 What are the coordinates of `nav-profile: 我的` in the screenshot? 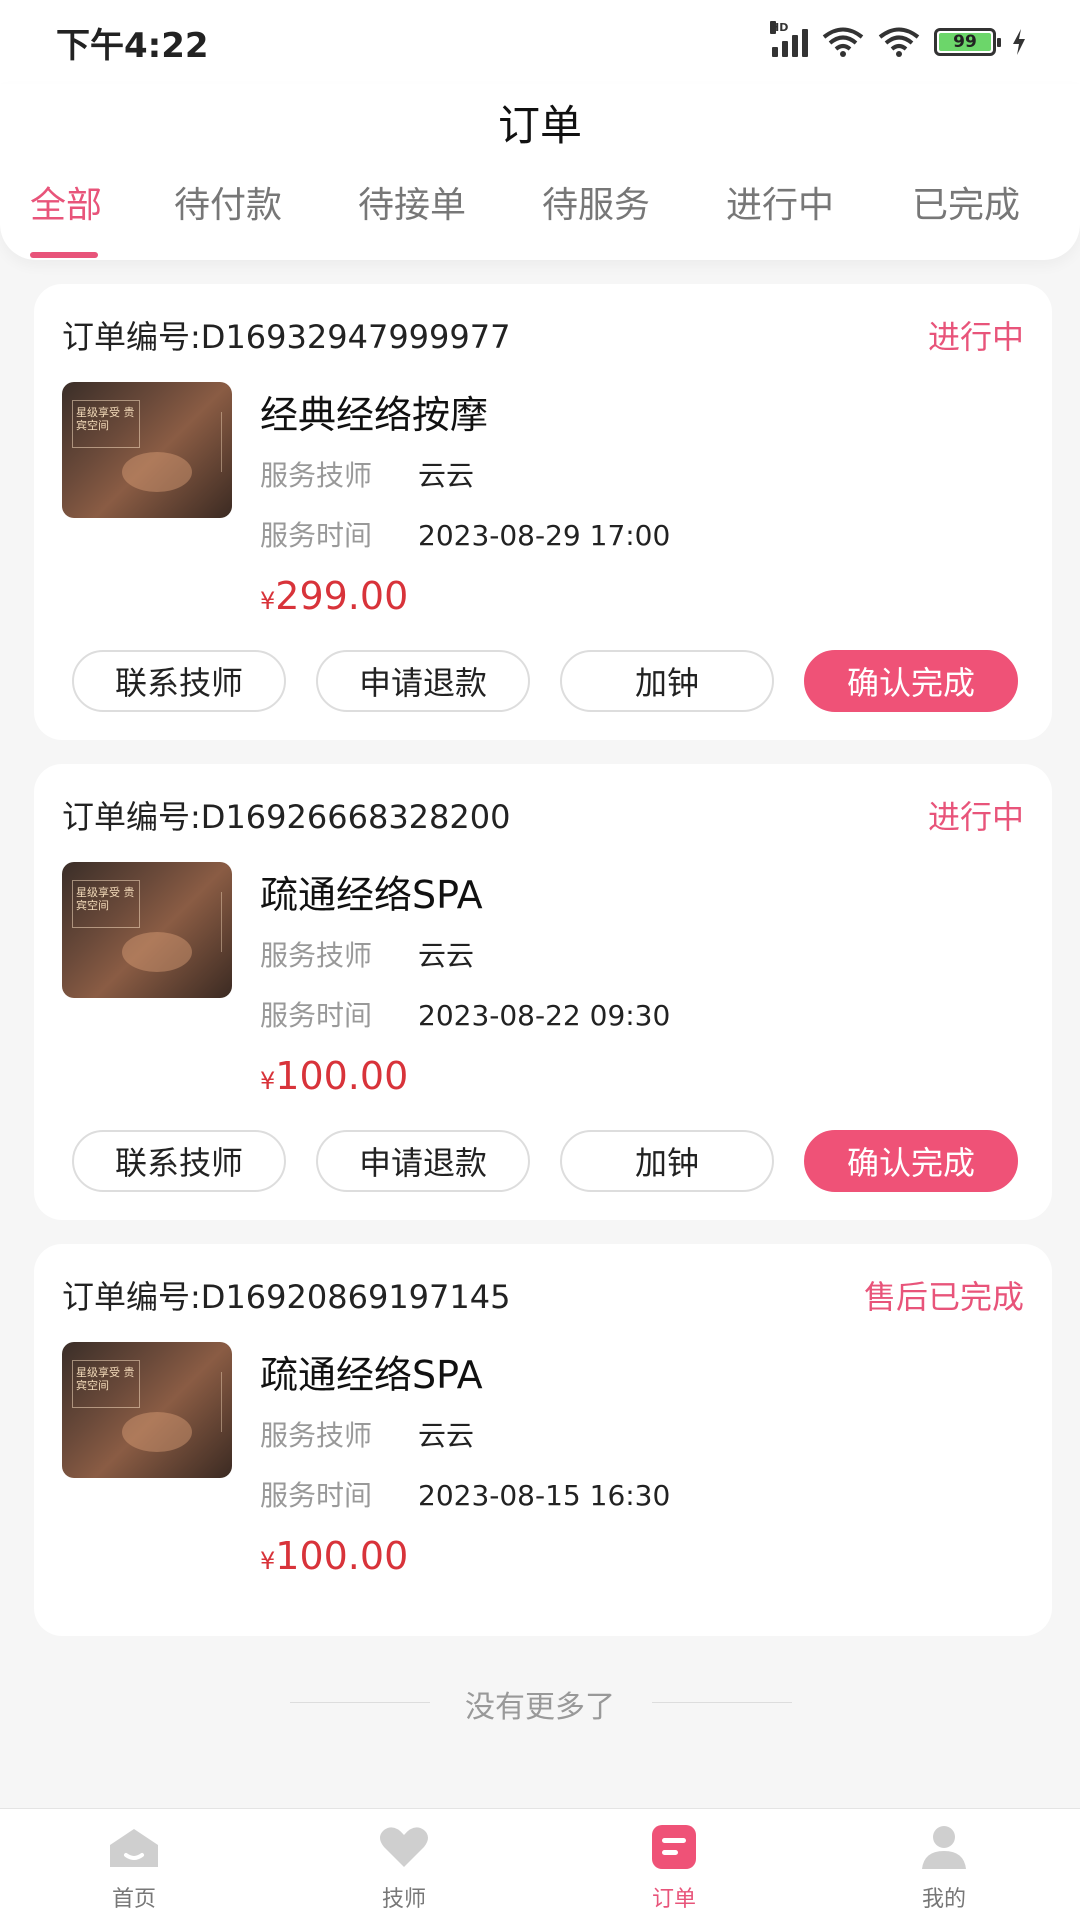 It's located at (944, 1868).